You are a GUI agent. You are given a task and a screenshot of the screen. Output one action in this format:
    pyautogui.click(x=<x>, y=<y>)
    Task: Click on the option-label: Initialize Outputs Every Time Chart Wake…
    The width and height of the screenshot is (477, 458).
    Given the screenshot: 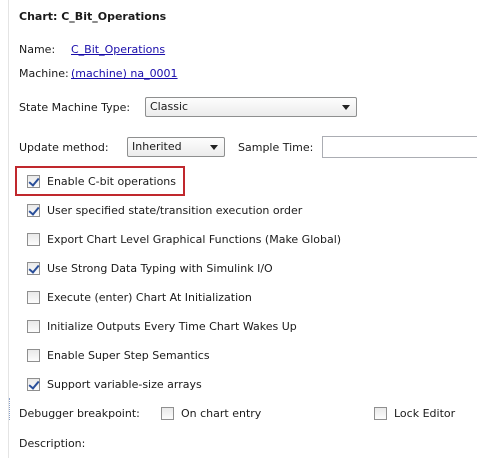 What is the action you would take?
    pyautogui.click(x=172, y=326)
    